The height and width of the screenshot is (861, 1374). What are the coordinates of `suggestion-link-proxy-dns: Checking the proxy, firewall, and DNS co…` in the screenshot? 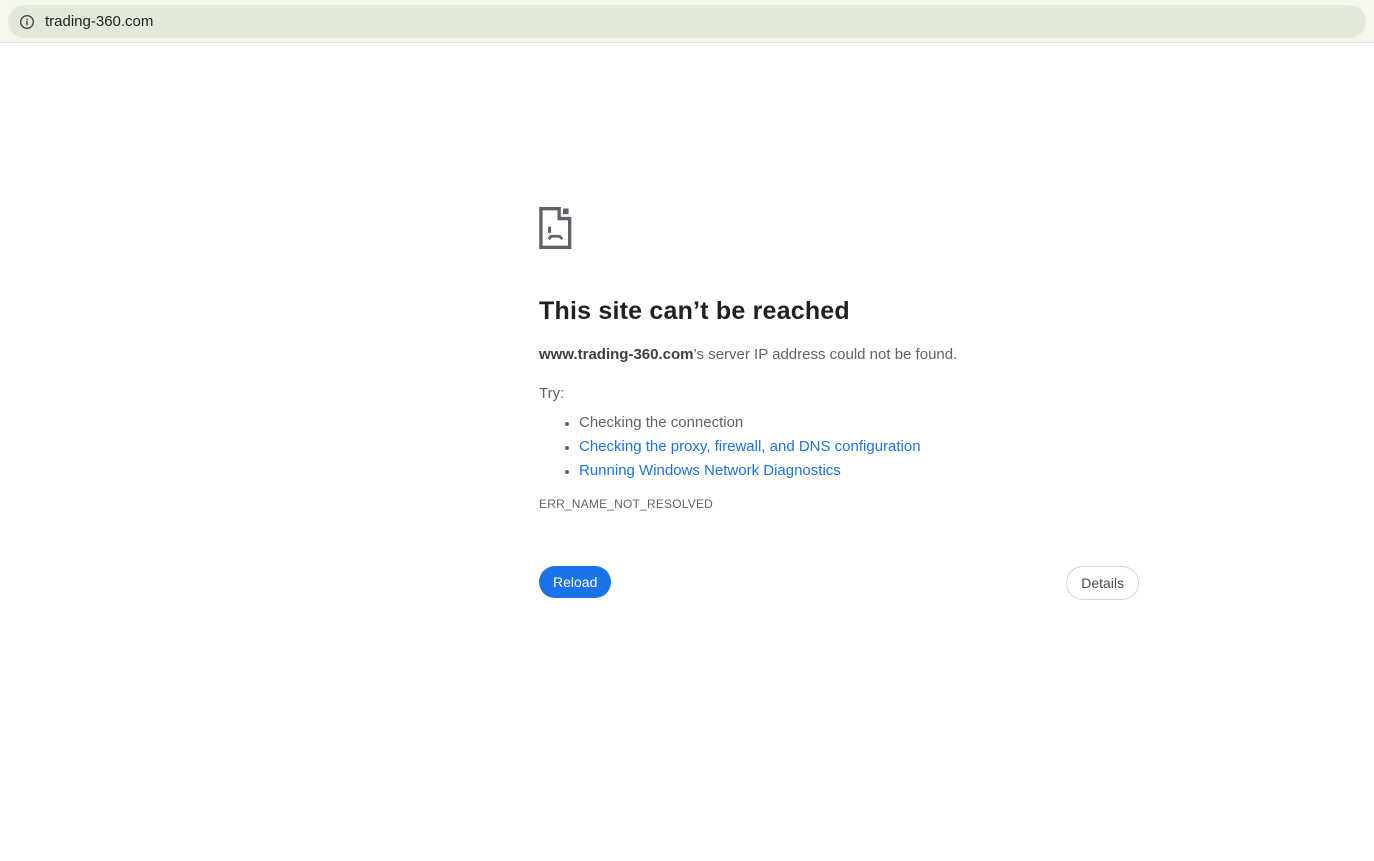 It's located at (750, 446).